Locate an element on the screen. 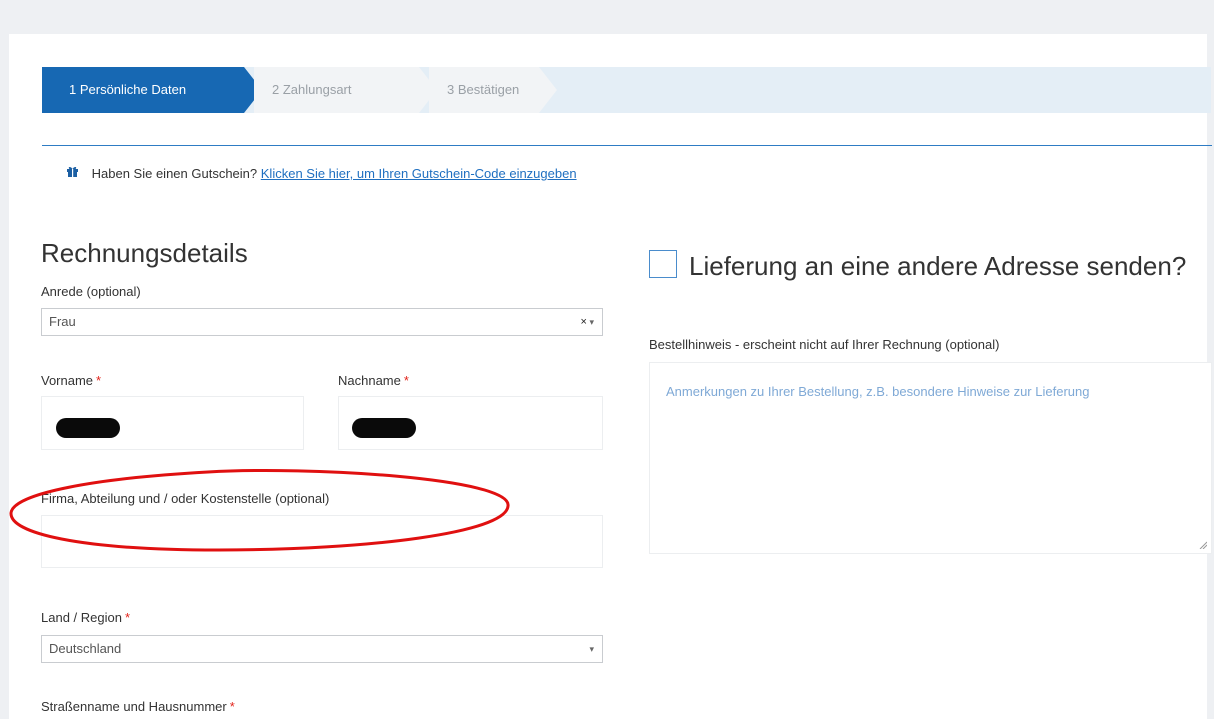  ship-different-label: Lieferung an eine andere Adresse senden? is located at coordinates (938, 266).